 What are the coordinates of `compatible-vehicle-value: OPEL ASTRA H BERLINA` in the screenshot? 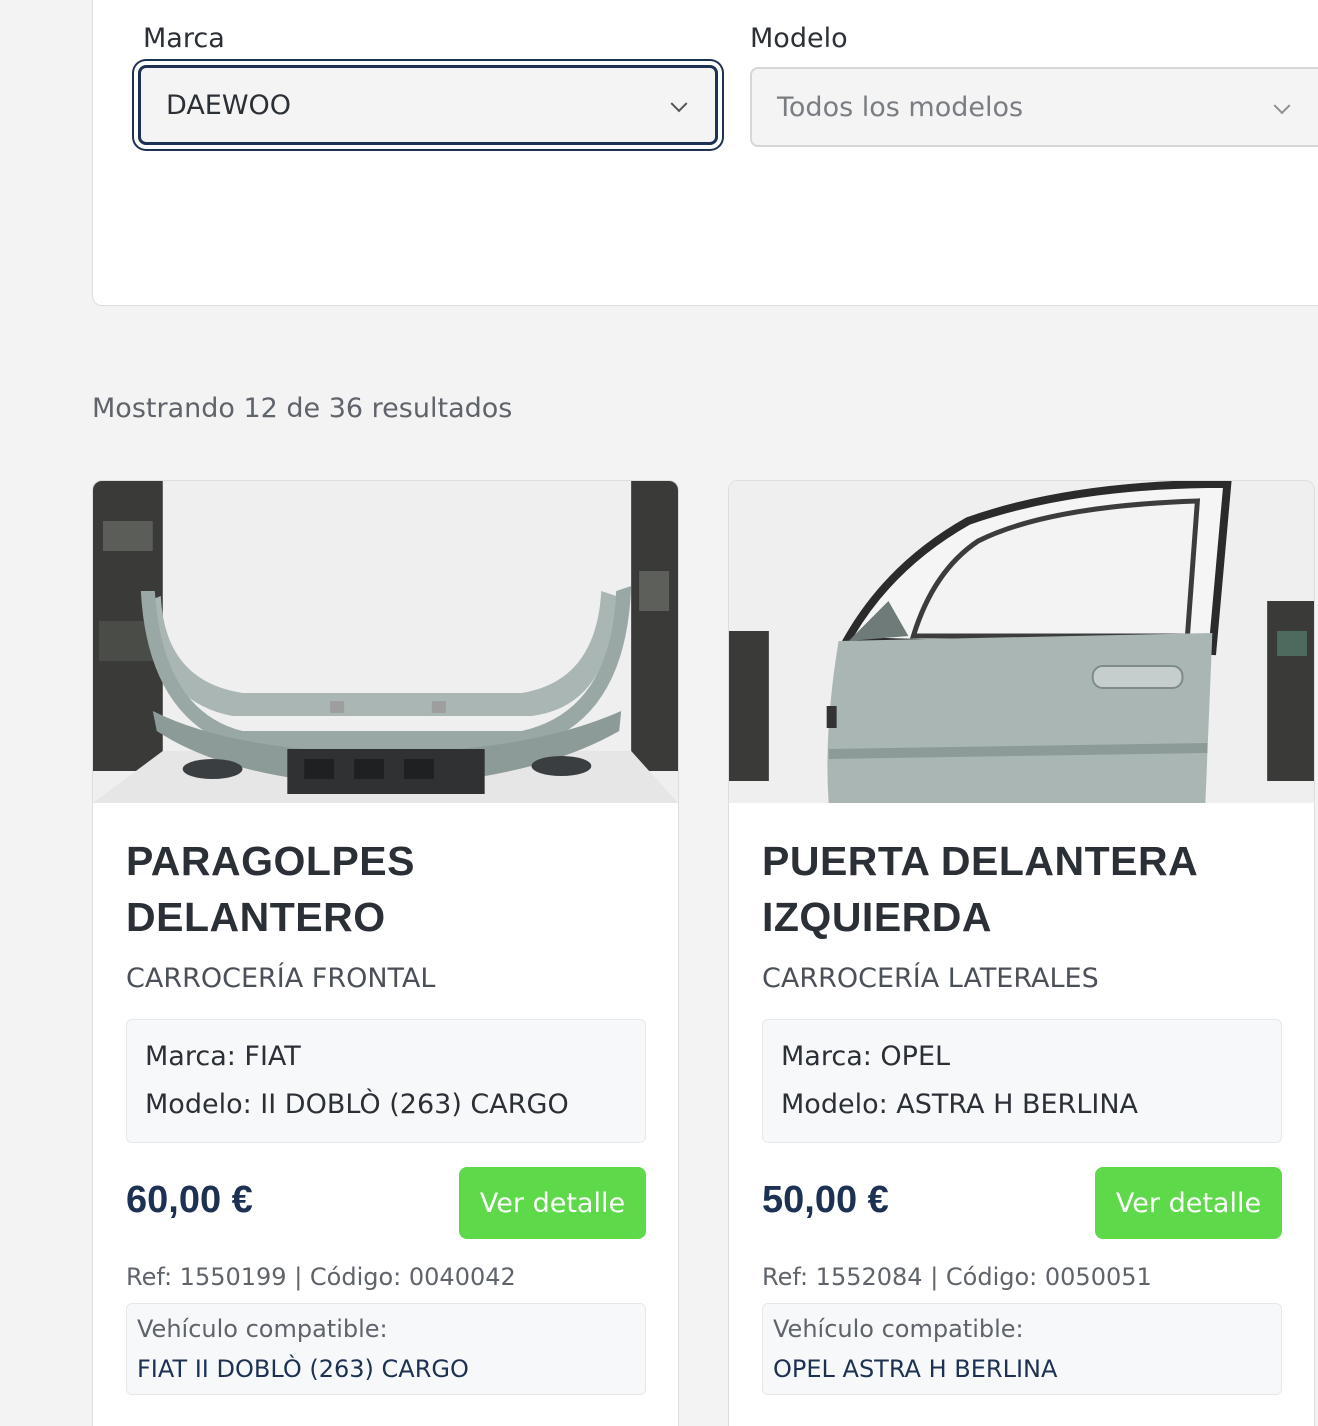 It's located at (915, 1369).